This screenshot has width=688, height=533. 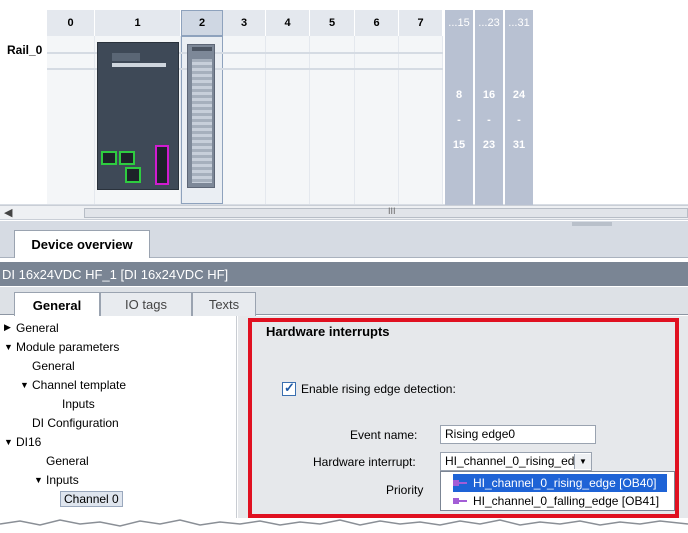 What do you see at coordinates (489, 95) in the screenshot?
I see `slot-group-start: 16` at bounding box center [489, 95].